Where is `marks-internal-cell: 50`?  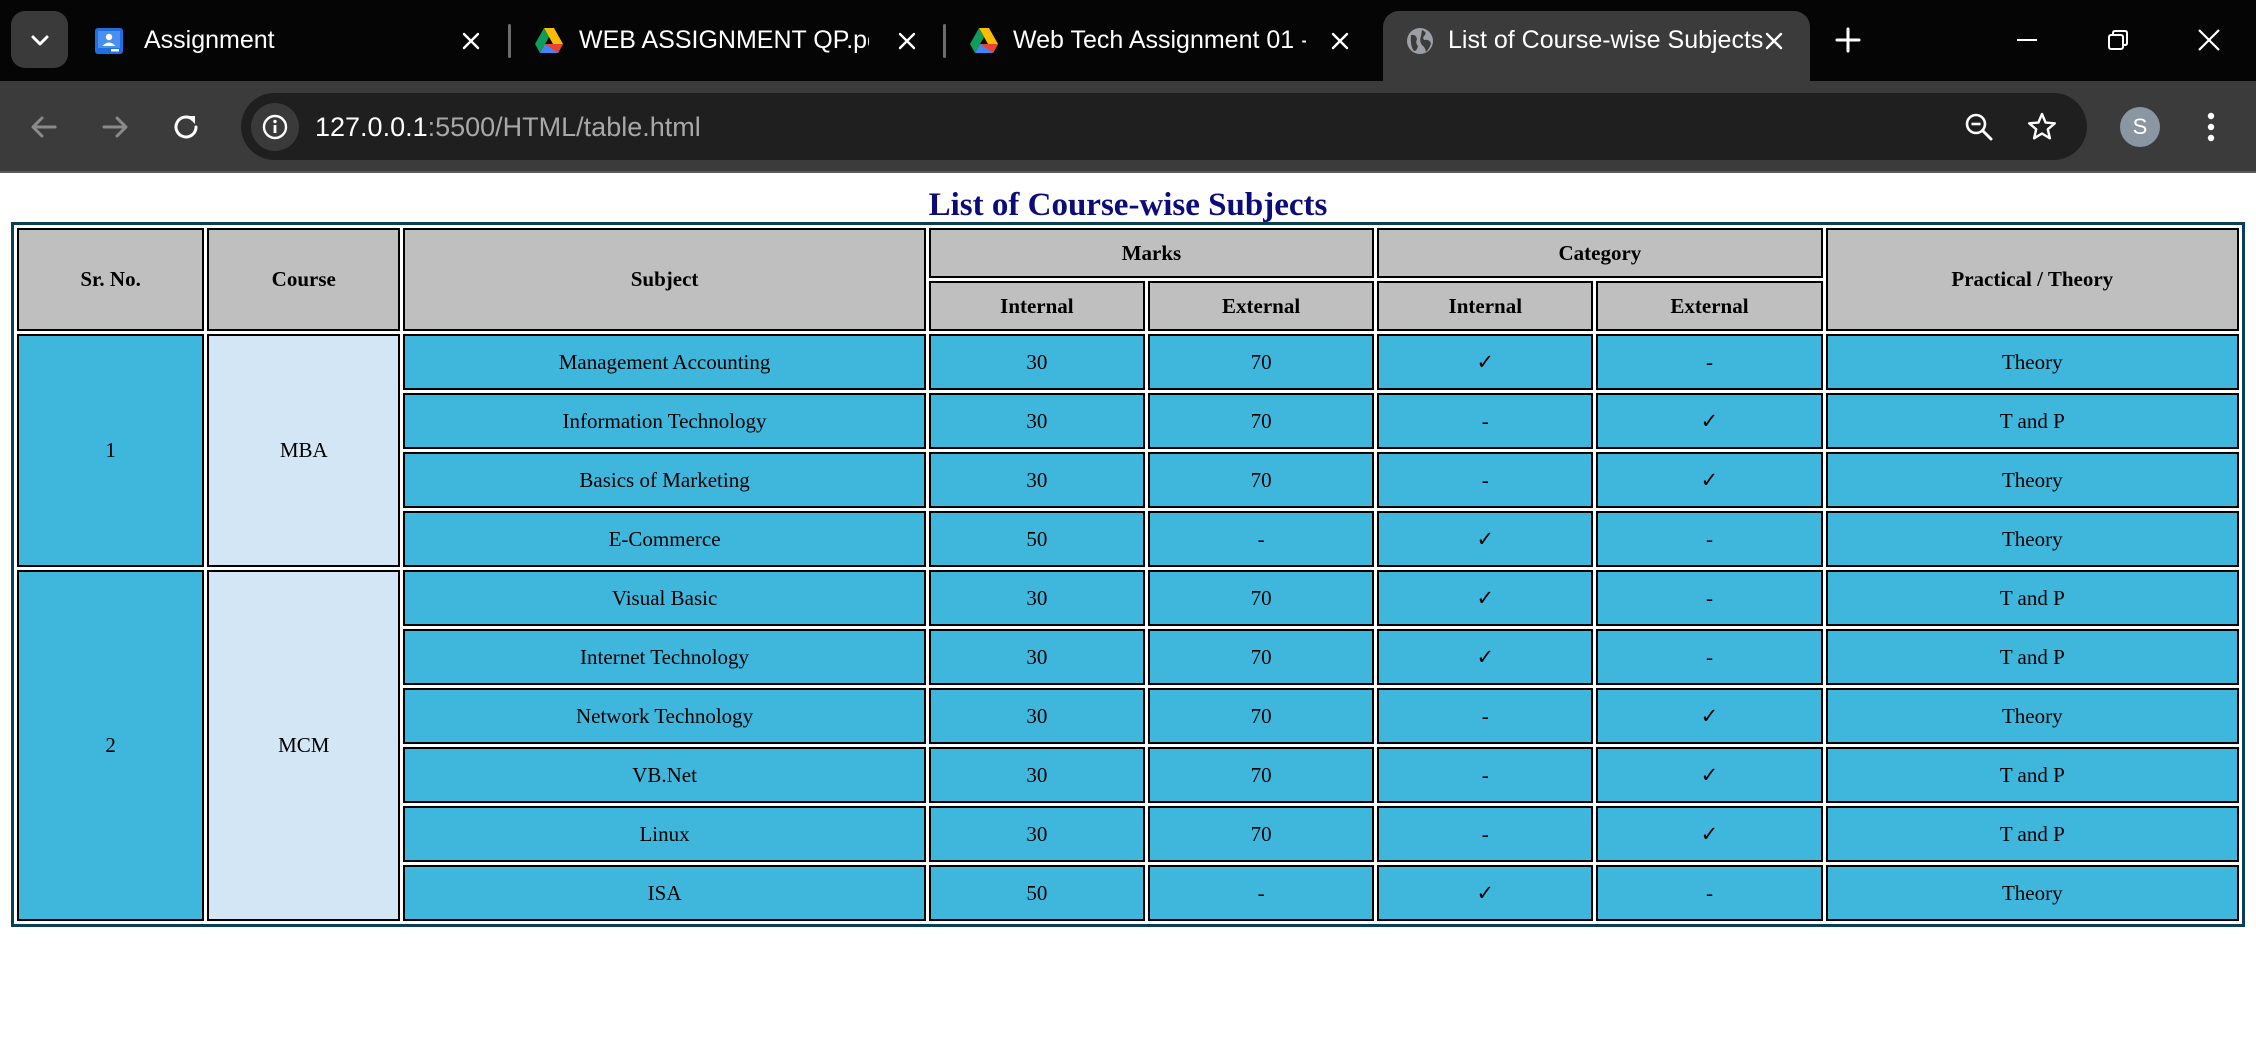
marks-internal-cell: 50 is located at coordinates (1036, 539).